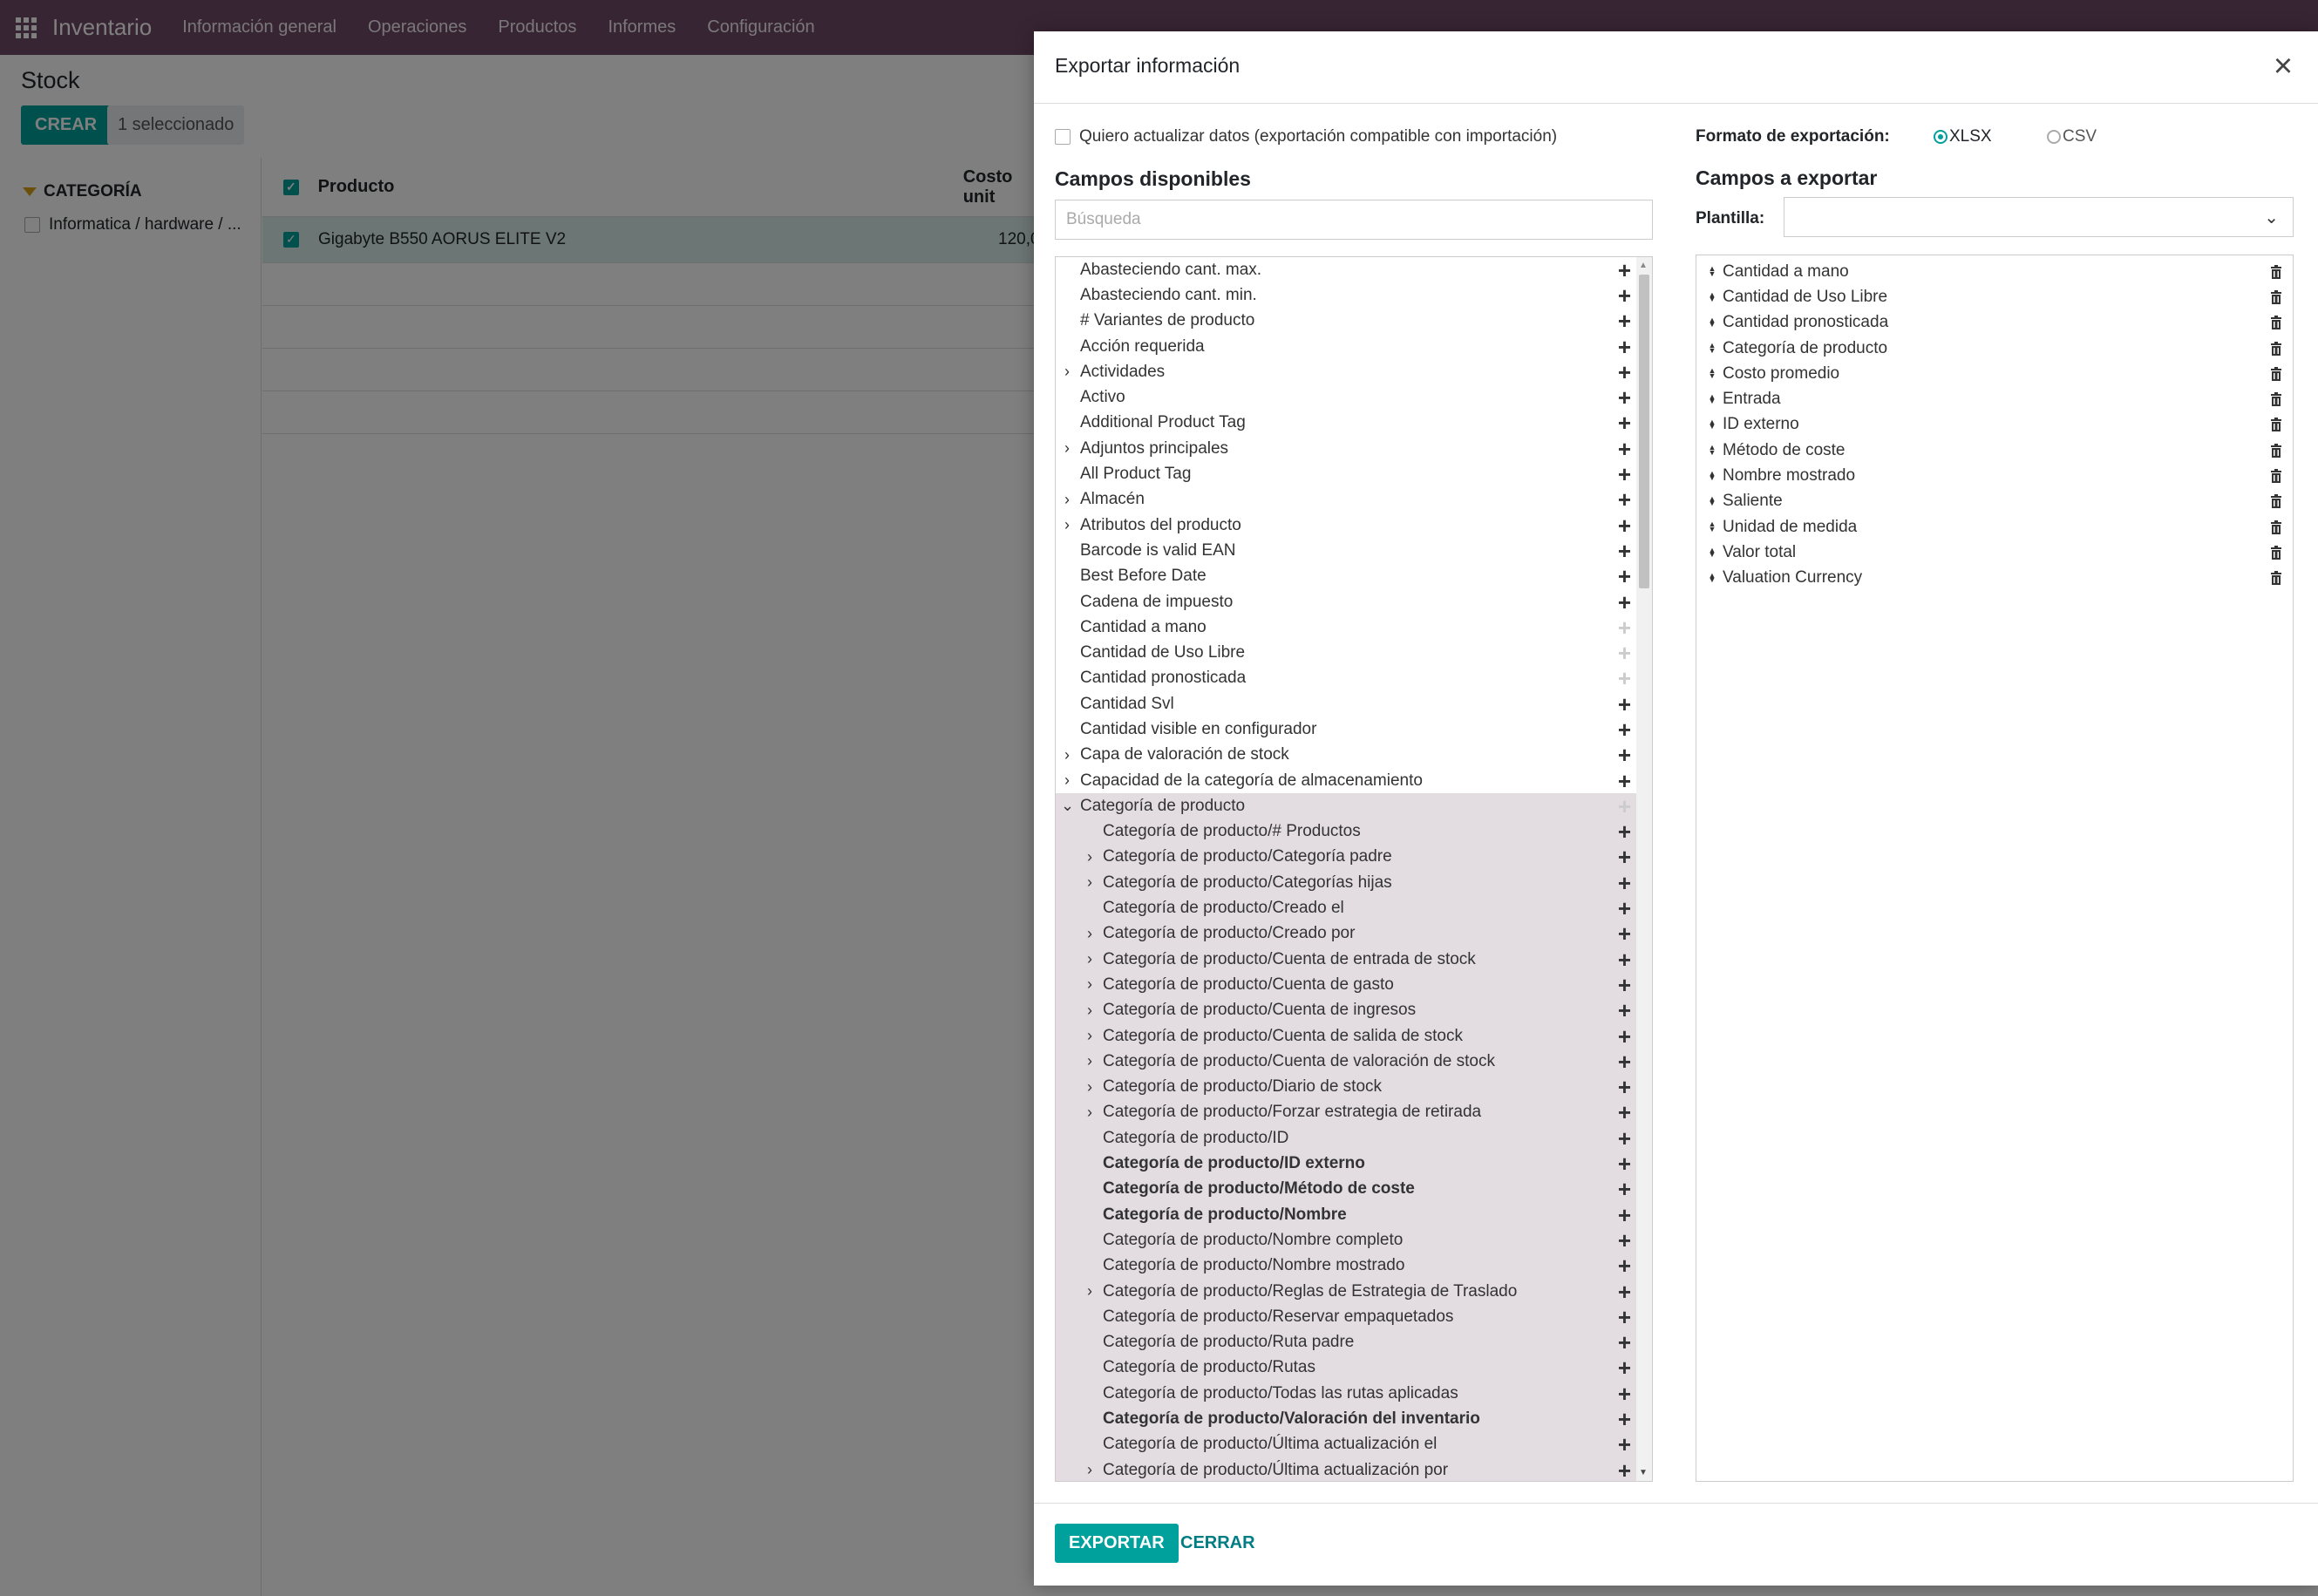 The height and width of the screenshot is (1596, 2318). I want to click on field-row: Abasteciendo cant. min. +, so click(1354, 295).